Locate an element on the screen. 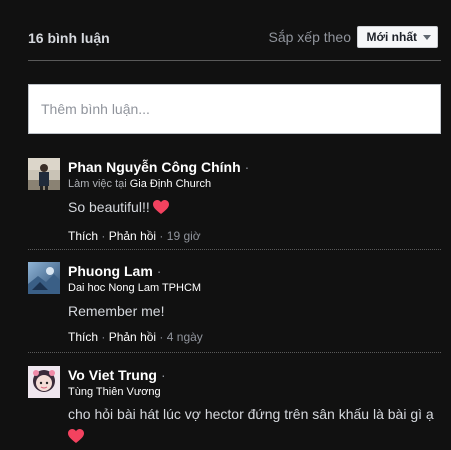 This screenshot has width=451, height=450. subtitle-link: Tùng Thiên Vương is located at coordinates (114, 392).